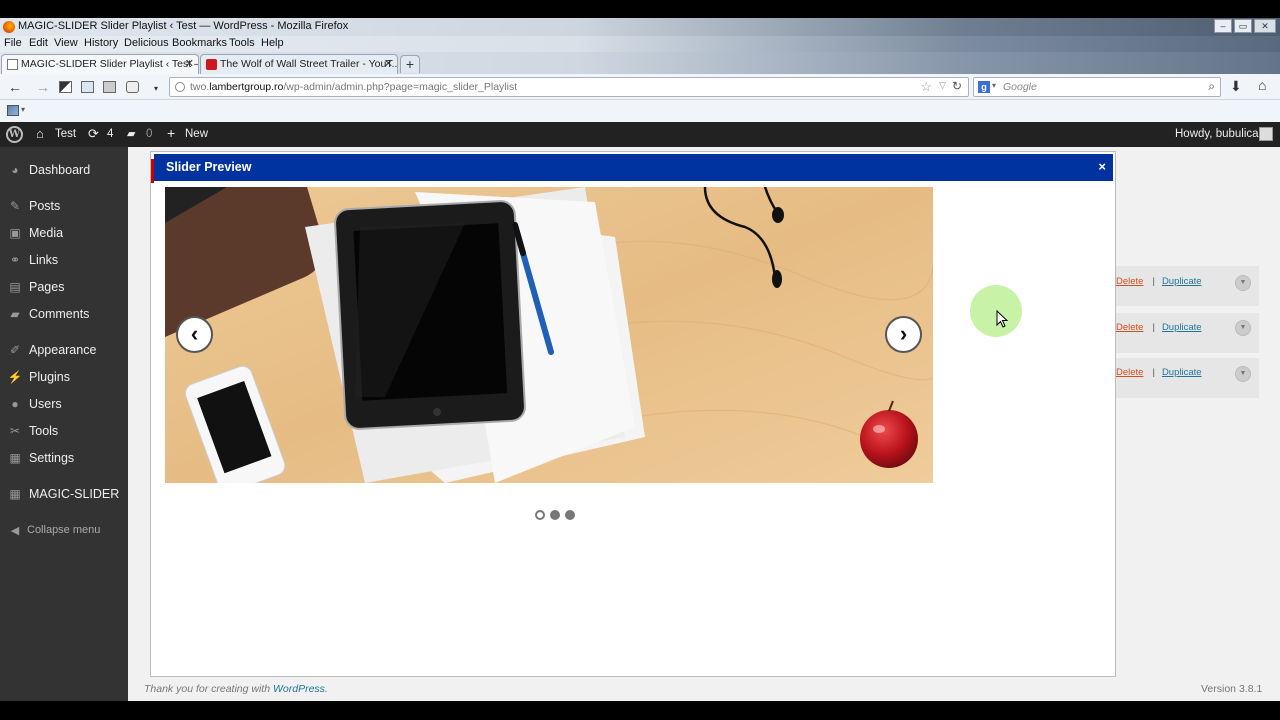  What do you see at coordinates (1097, 87) in the screenshot?
I see `search-bar: g ▾ Google ⌕` at bounding box center [1097, 87].